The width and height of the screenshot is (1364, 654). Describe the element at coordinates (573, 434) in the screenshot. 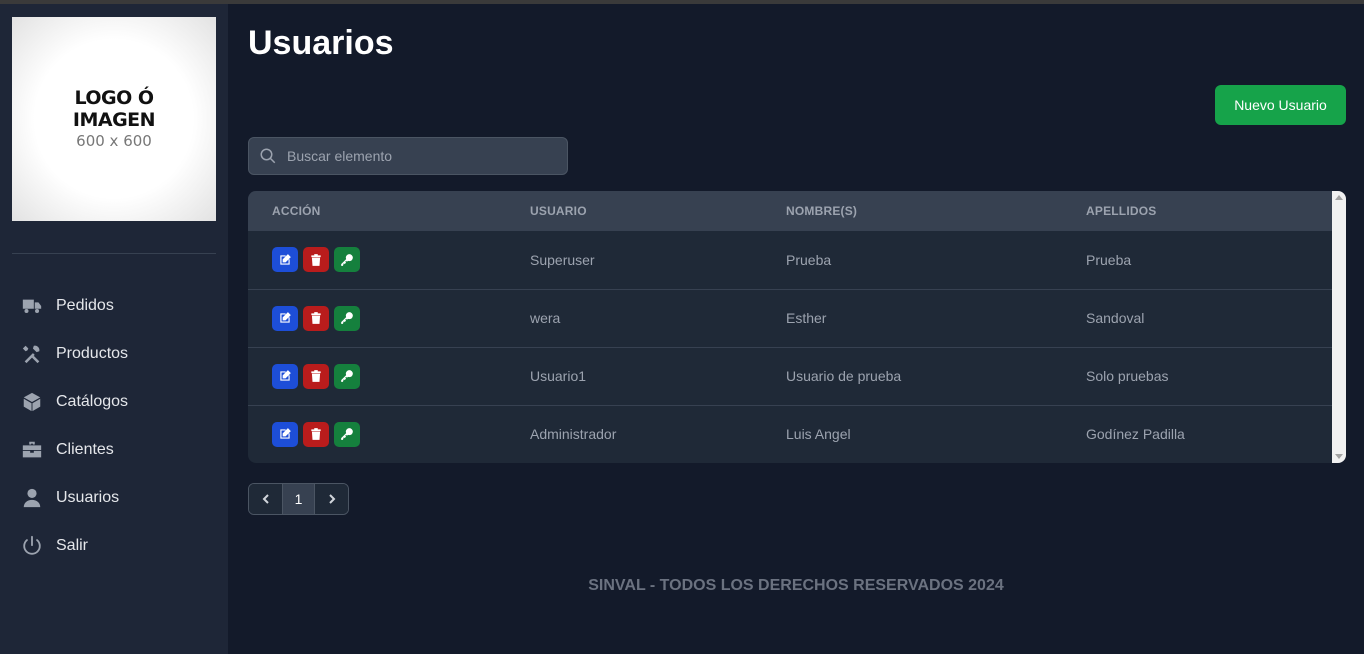

I see `cell-usuario: Administrador` at that location.